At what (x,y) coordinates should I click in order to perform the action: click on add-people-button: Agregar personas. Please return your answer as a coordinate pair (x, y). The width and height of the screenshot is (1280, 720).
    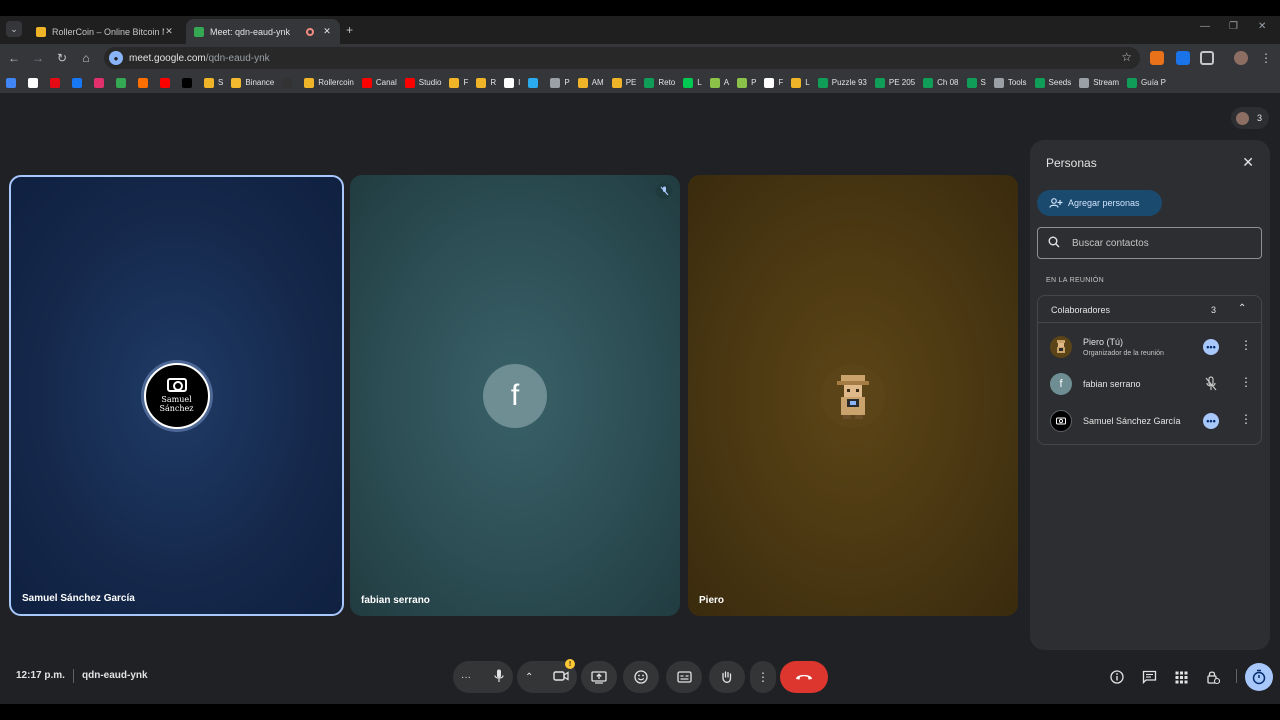
    Looking at the image, I should click on (1099, 203).